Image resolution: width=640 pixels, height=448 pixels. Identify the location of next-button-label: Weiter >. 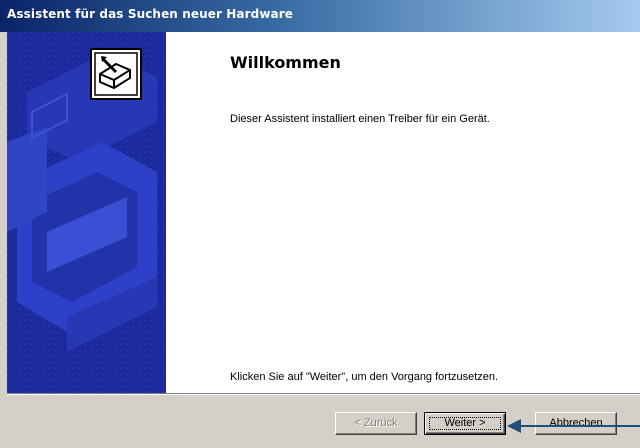
(465, 423).